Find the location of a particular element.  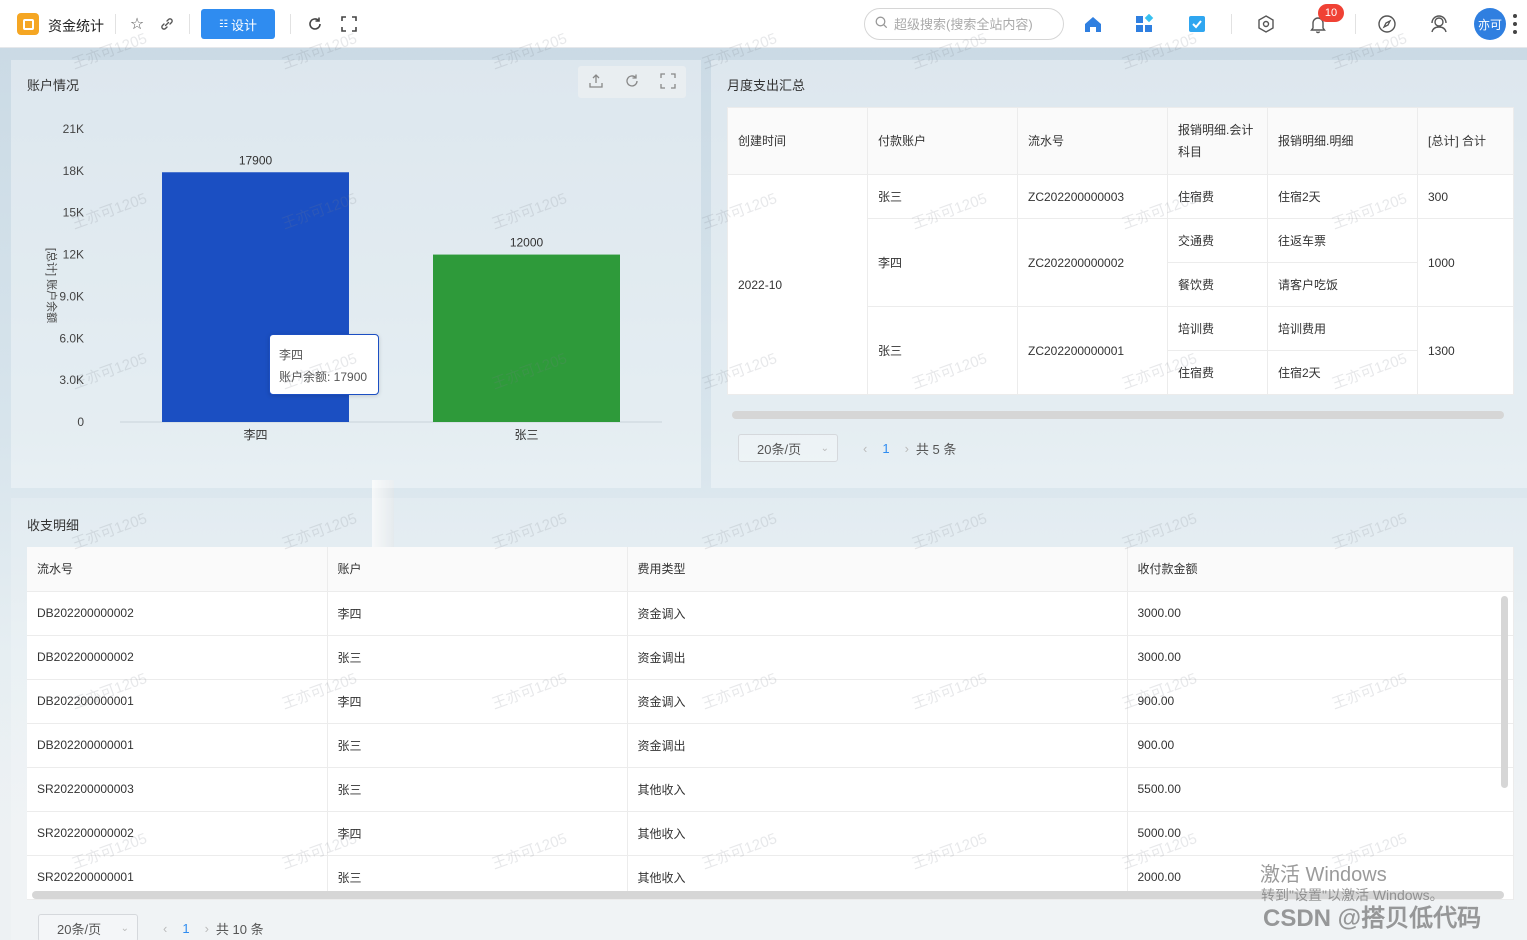

chart-toolbar is located at coordinates (632, 82).